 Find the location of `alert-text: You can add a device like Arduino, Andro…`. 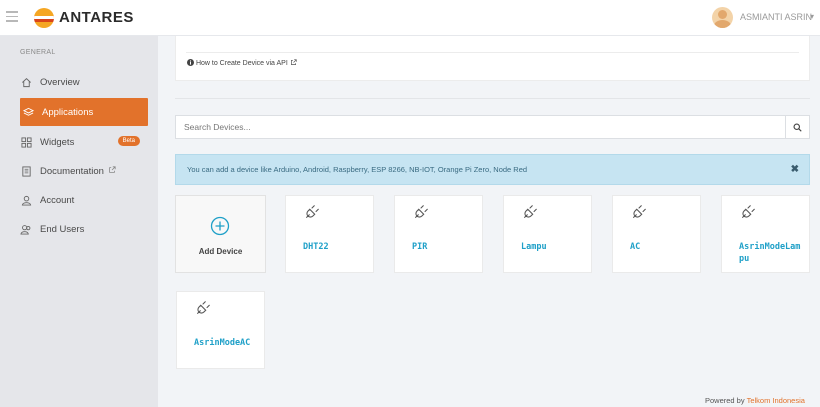

alert-text: You can add a device like Arduino, Andro… is located at coordinates (357, 169).